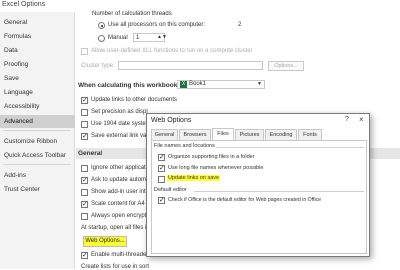 This screenshot has width=400, height=270. Describe the element at coordinates (84, 255) in the screenshot. I see `enable-multithreaded-checkbox` at that location.